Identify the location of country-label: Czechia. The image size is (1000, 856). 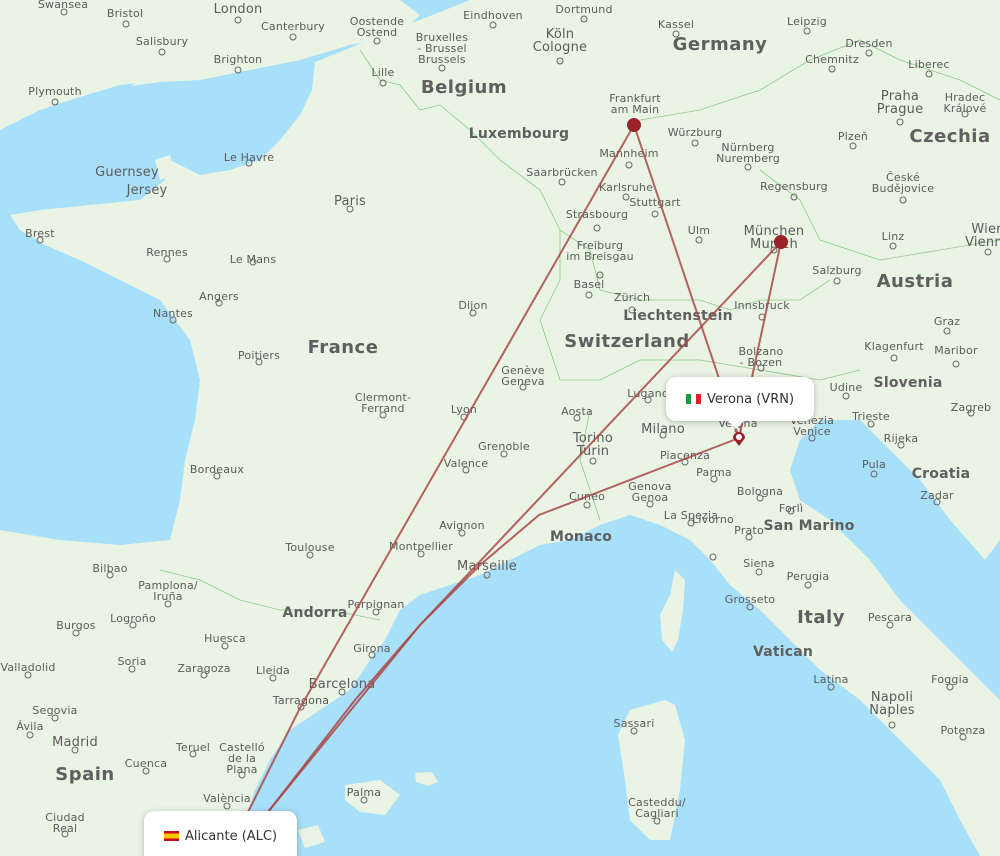
(950, 136).